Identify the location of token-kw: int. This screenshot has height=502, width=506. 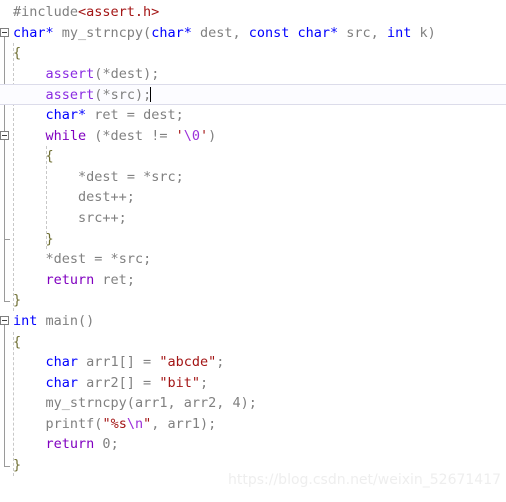
(399, 32).